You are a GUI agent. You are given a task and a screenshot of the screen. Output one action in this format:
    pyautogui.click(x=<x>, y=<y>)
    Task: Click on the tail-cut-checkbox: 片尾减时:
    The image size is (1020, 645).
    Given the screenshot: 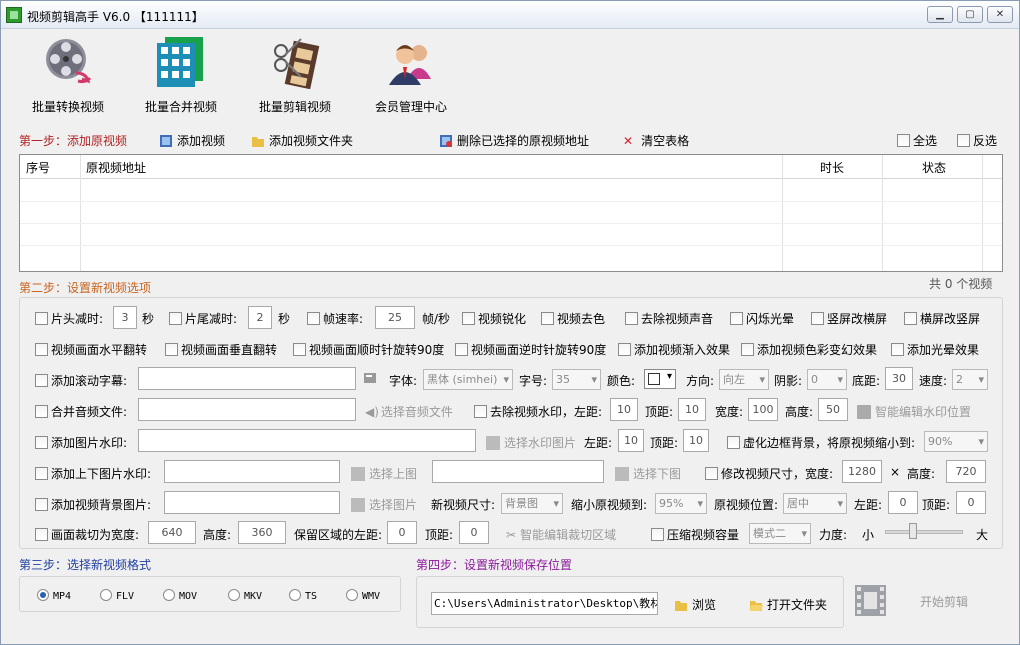 What is the action you would take?
    pyautogui.click(x=203, y=318)
    